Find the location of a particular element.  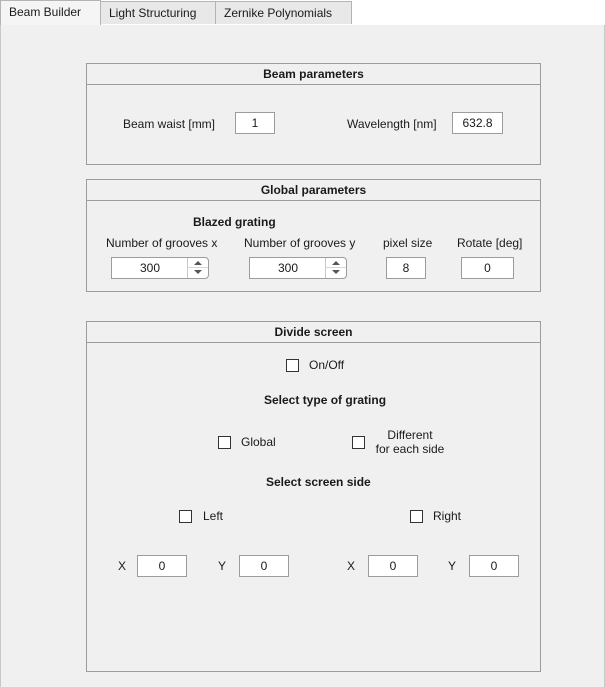

grooves-y-label: Number of grooves y is located at coordinates (300, 243).